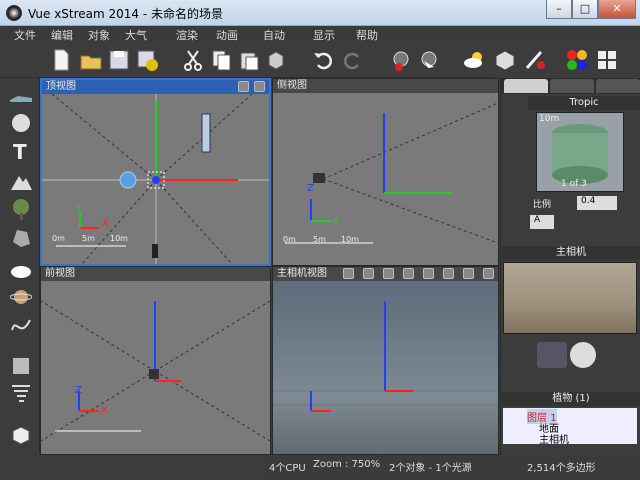 This screenshot has height=480, width=640. What do you see at coordinates (571, 253) in the screenshot?
I see `camera-panel-header: 主相机` at bounding box center [571, 253].